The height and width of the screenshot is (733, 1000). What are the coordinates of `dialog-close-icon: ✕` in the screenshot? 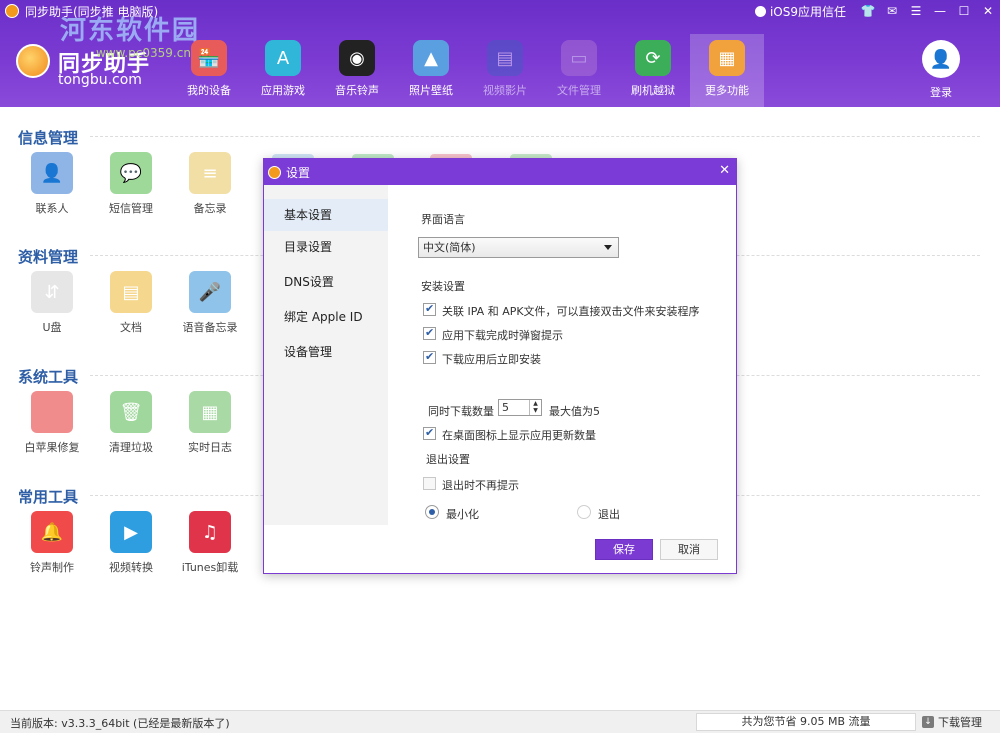 It's located at (724, 170).